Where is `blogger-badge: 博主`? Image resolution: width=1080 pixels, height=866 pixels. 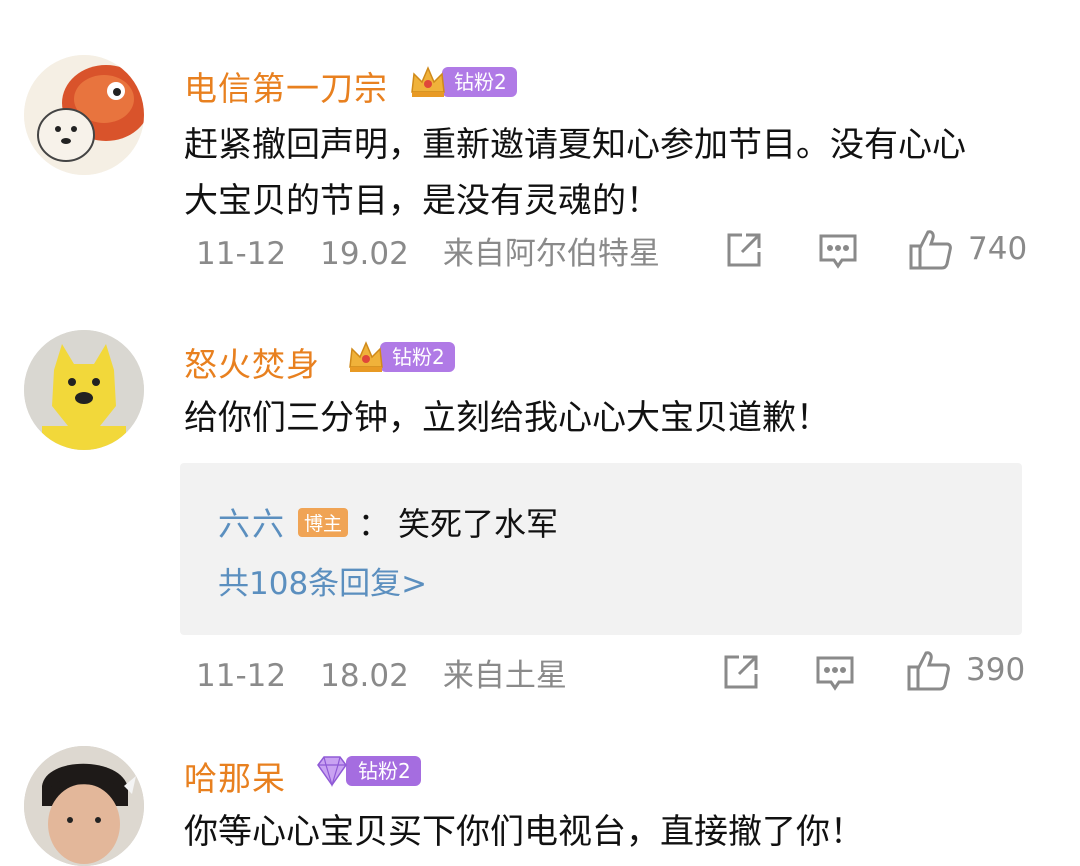
blogger-badge: 博主 is located at coordinates (323, 522).